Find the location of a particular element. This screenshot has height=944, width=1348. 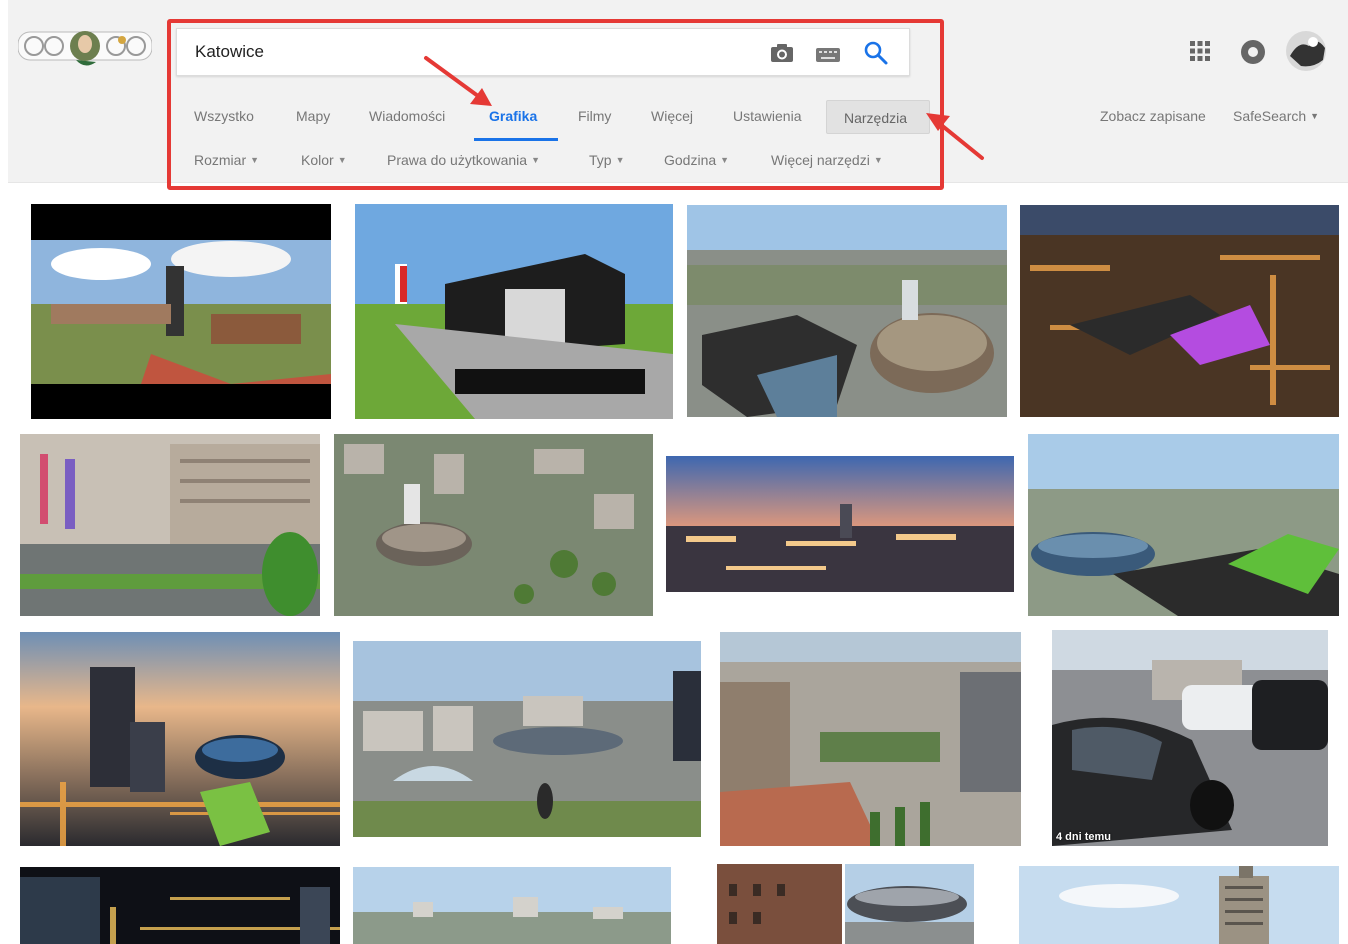

notifications-icon is located at coordinates (1253, 52).